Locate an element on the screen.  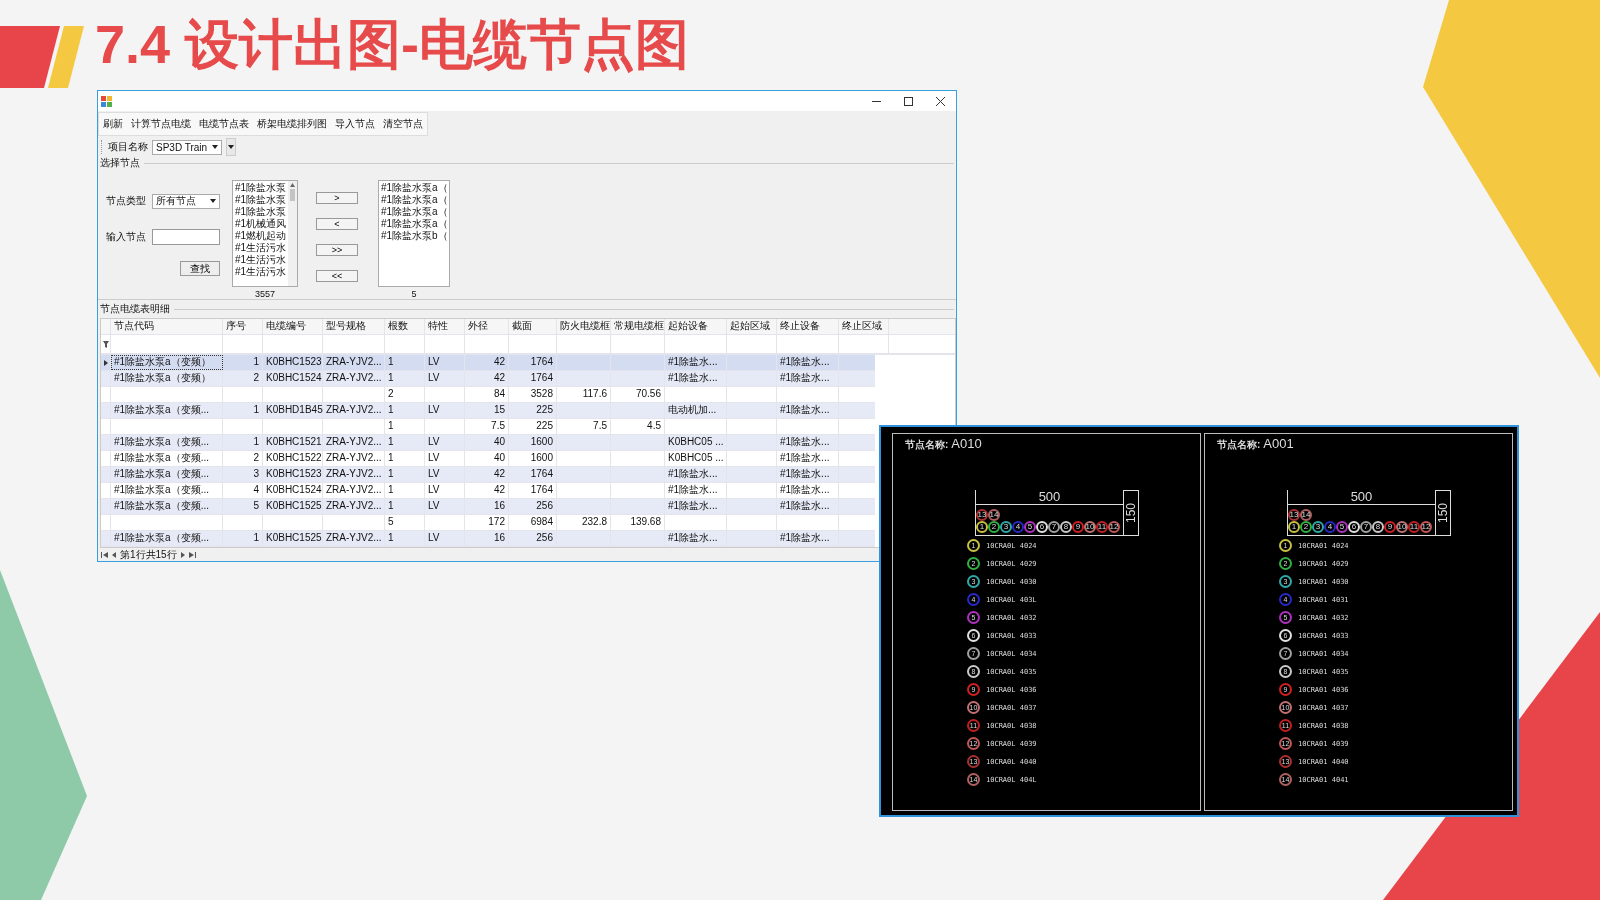
list-item: #1燃机起动 is located at coordinates (261, 236).